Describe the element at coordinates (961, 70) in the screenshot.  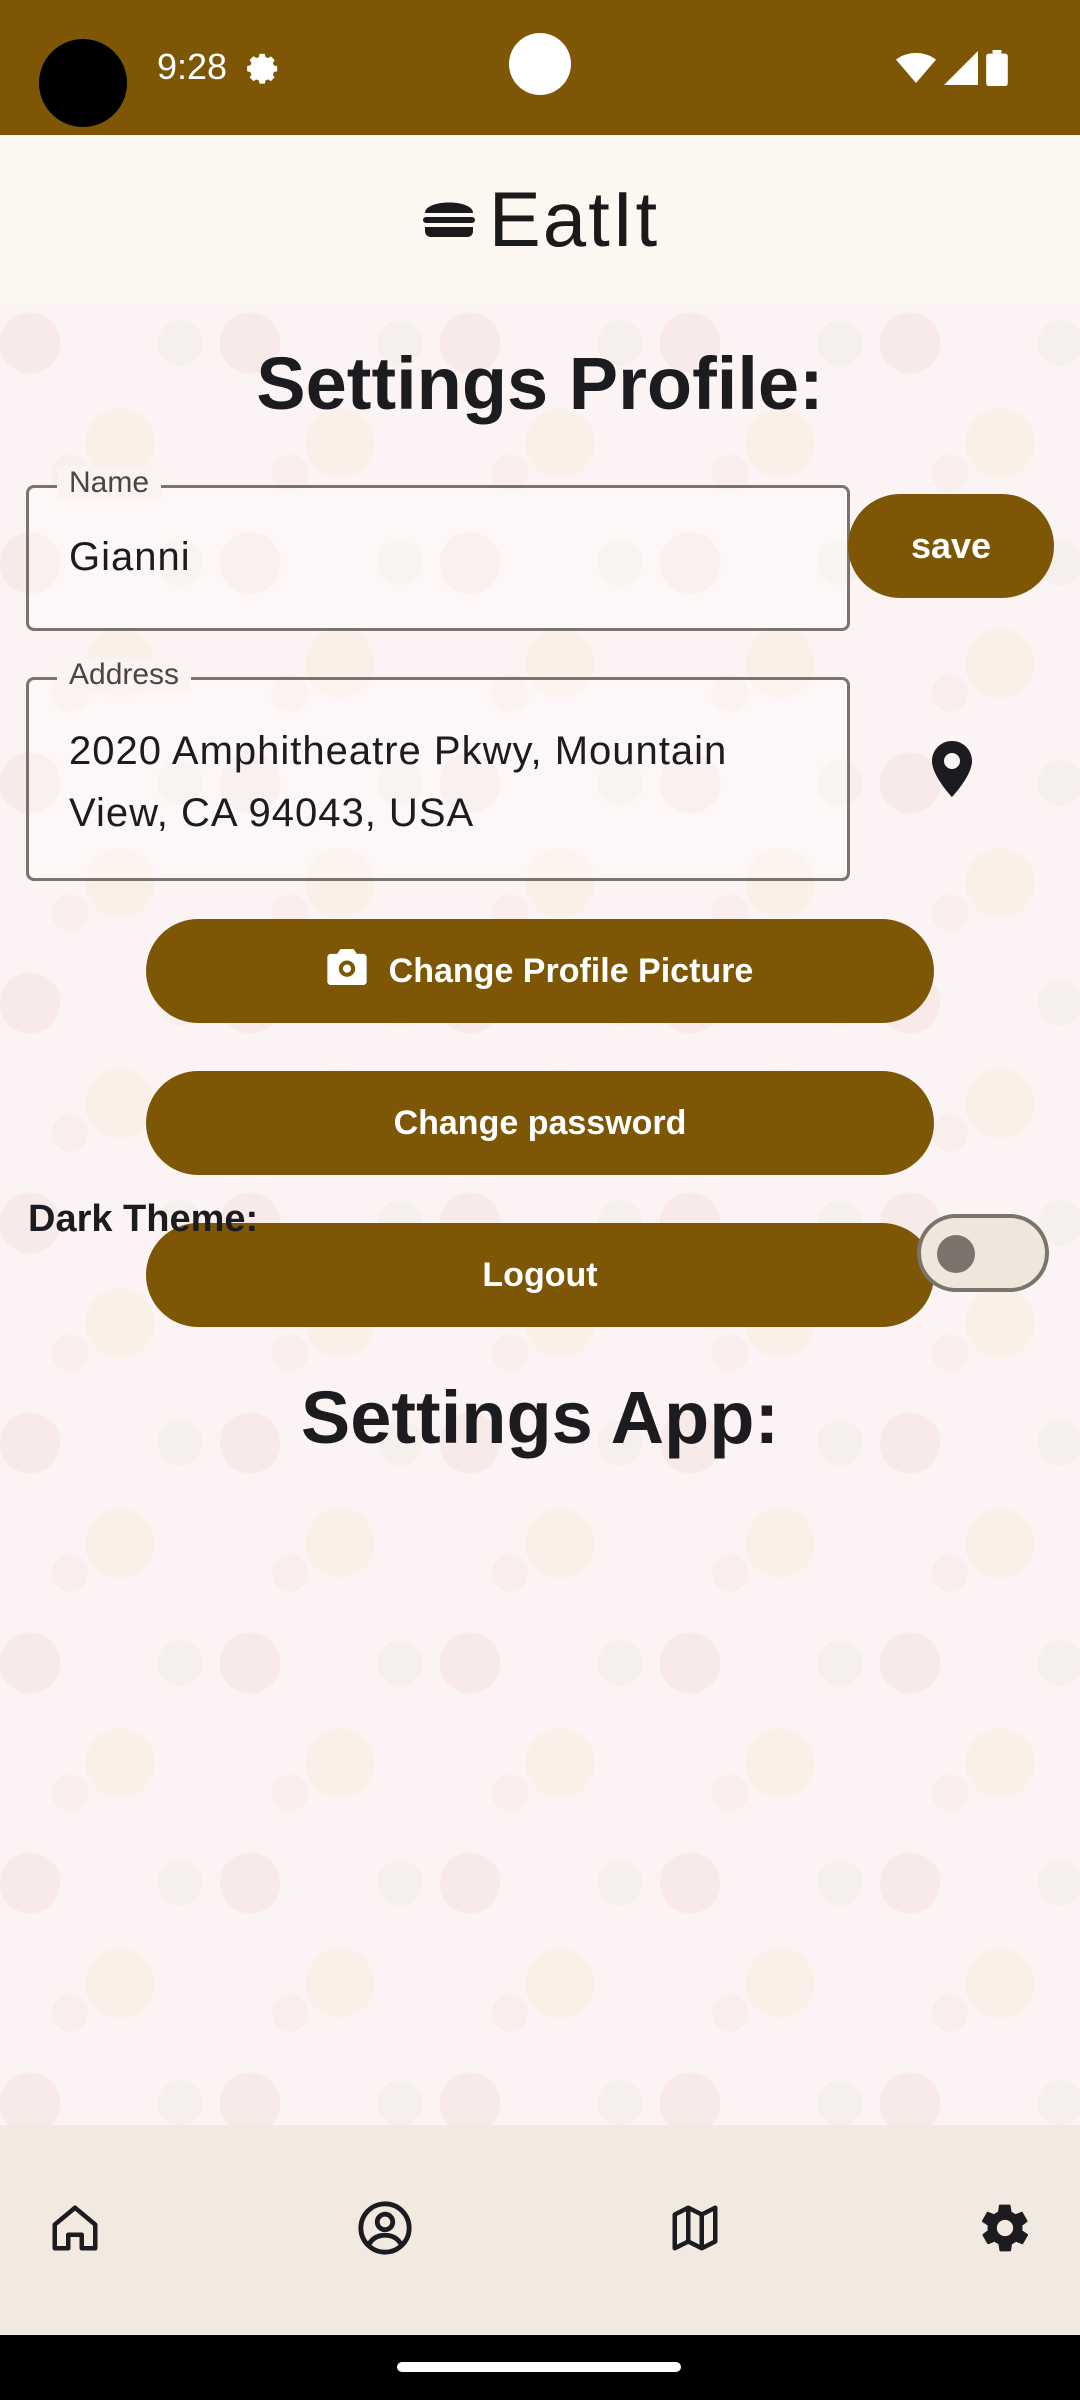
I see `signal-icon` at that location.